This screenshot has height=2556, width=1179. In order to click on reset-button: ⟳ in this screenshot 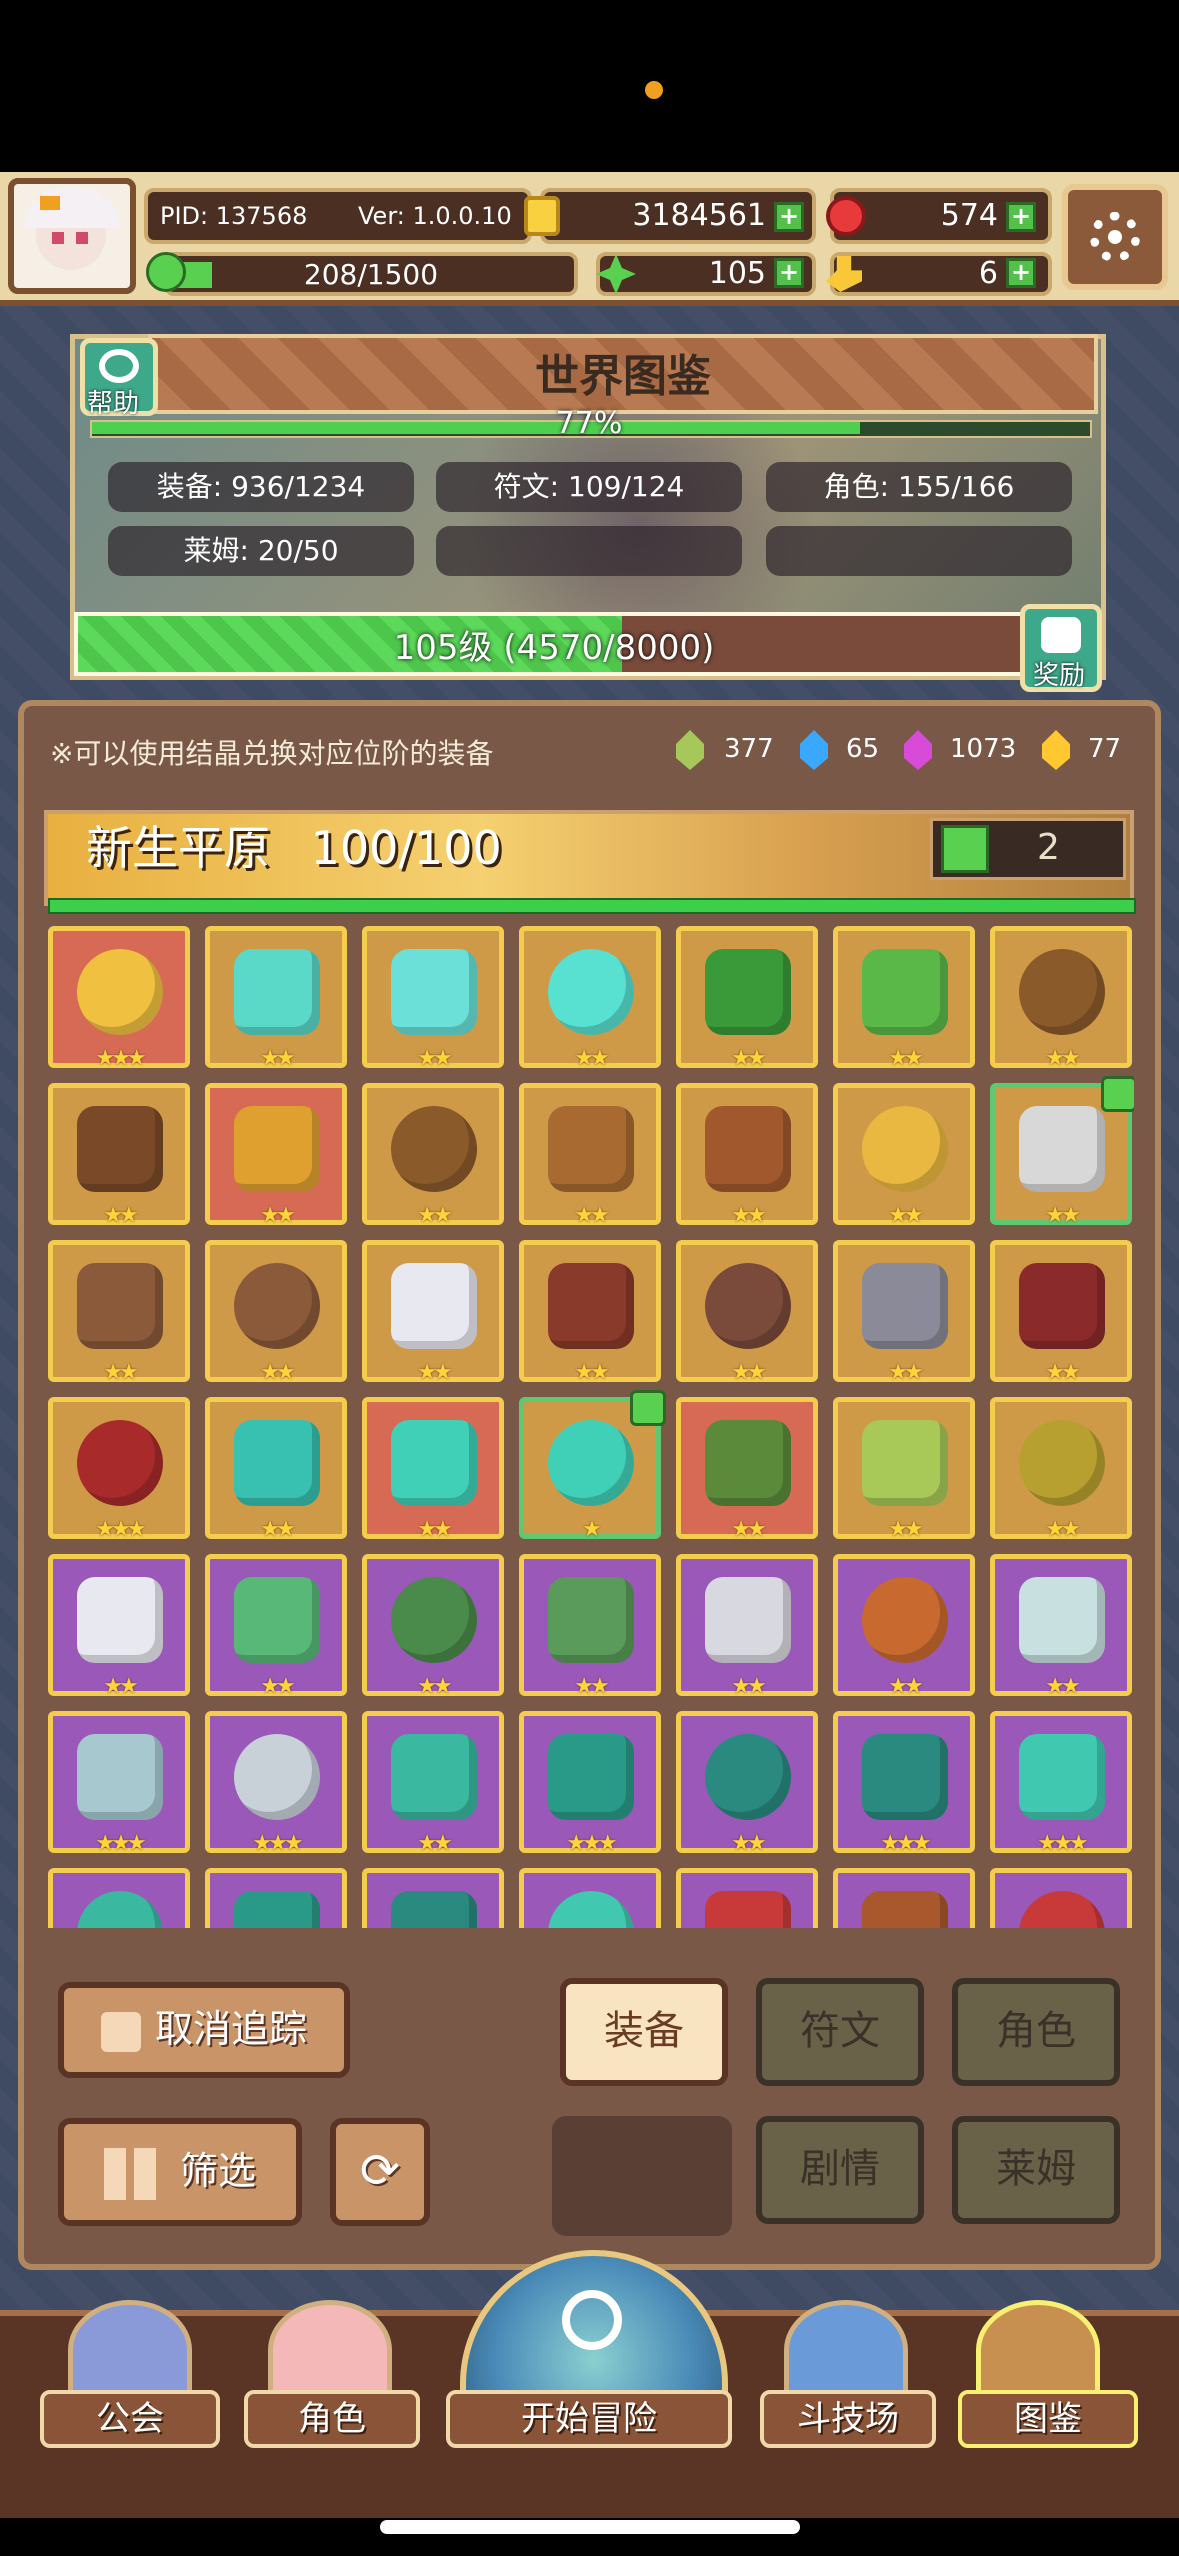, I will do `click(380, 2172)`.